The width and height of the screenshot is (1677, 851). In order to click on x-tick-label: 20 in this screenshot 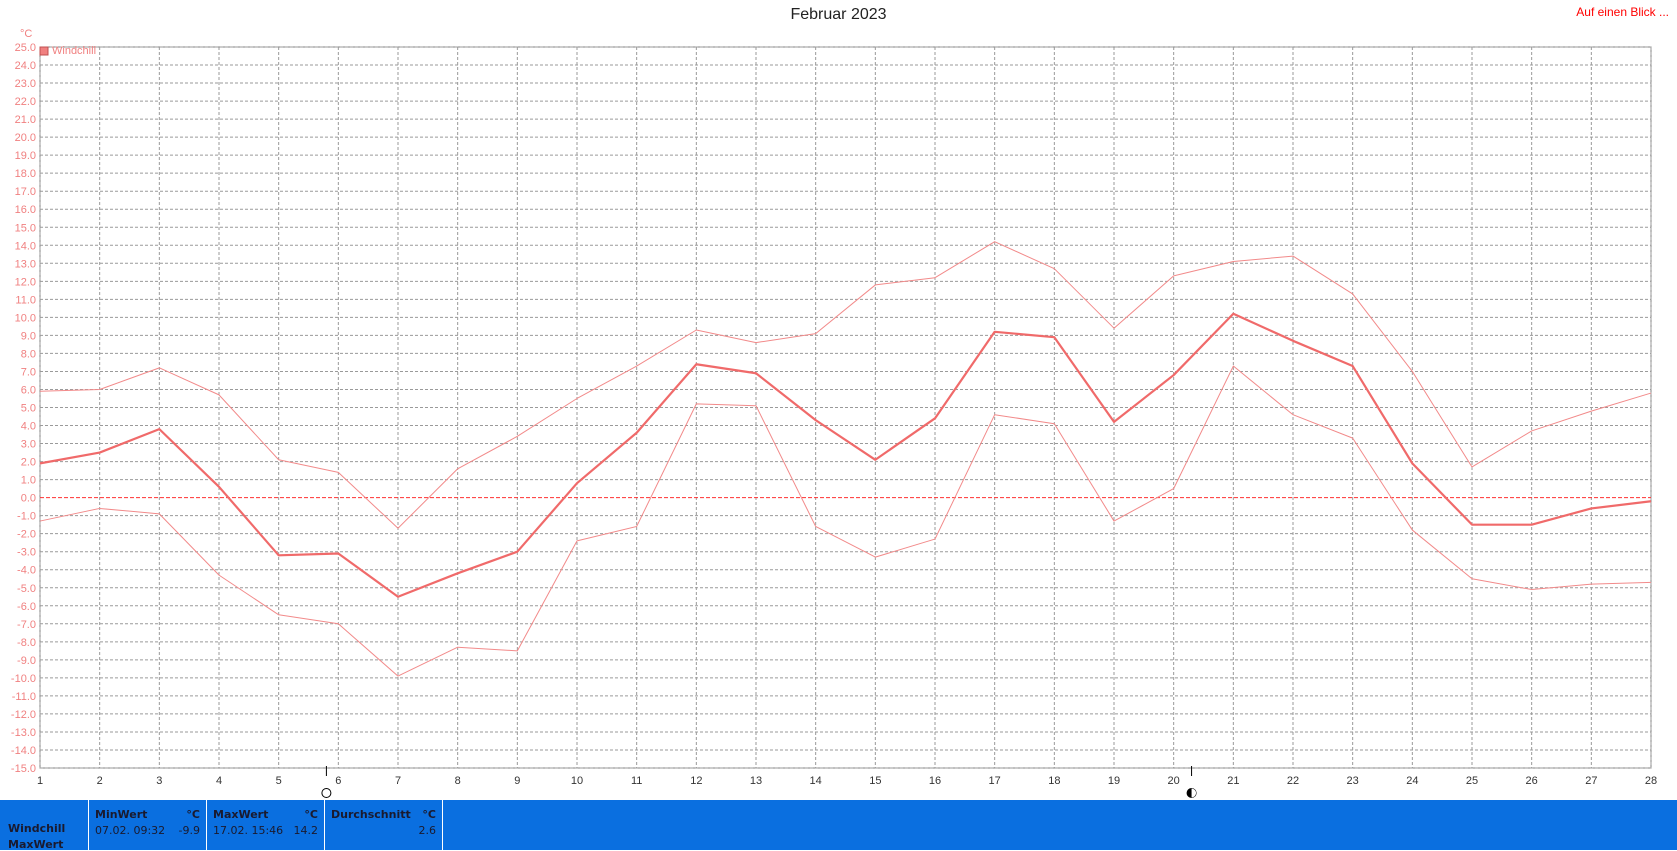, I will do `click(1174, 781)`.